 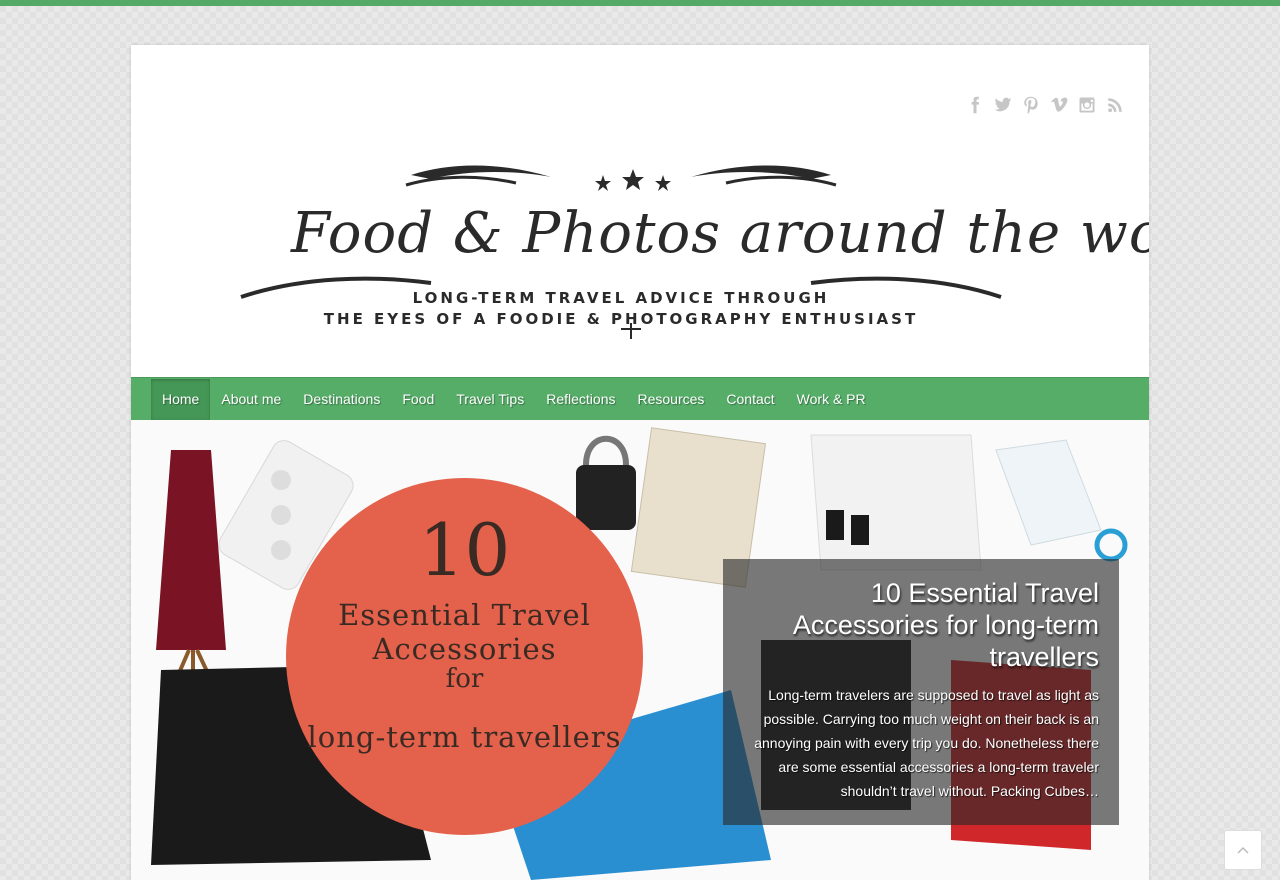 What do you see at coordinates (1003, 105) in the screenshot?
I see `twitter-icon` at bounding box center [1003, 105].